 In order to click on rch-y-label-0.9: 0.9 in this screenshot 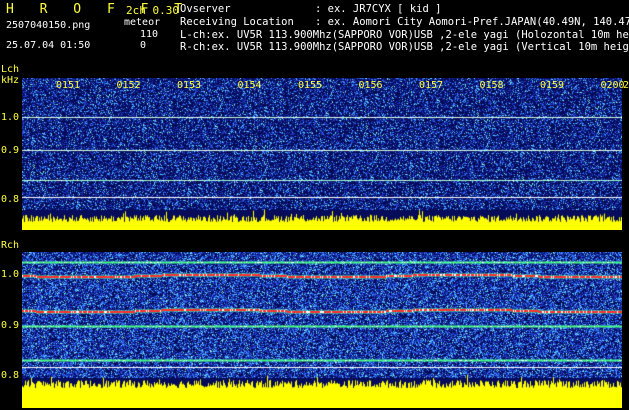, I will do `click(10, 325)`.